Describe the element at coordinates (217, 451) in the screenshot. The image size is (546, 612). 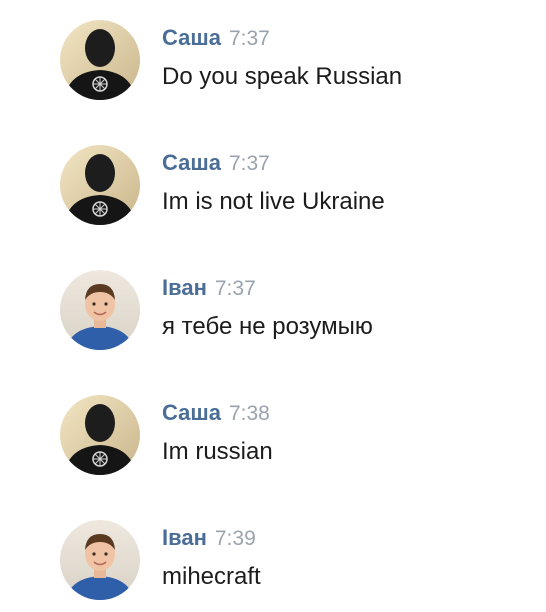
I see `message-text: Im russian` at that location.